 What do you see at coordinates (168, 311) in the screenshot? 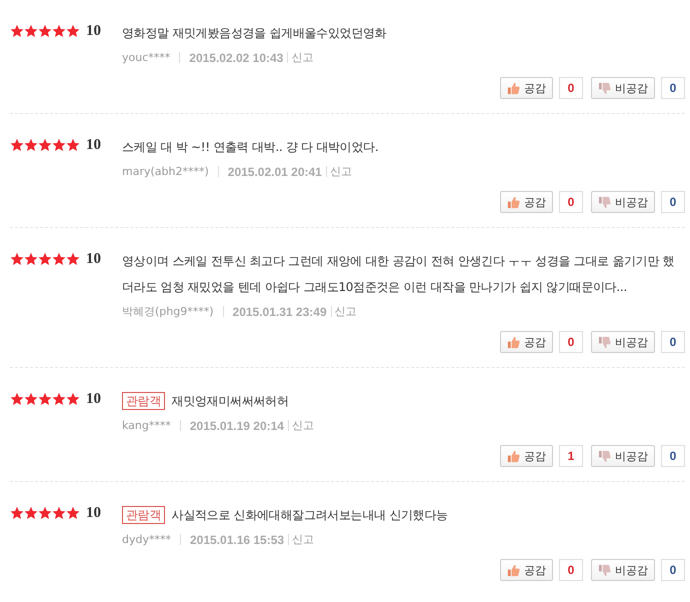
I see `user-name: 박혜경(phg9****)` at bounding box center [168, 311].